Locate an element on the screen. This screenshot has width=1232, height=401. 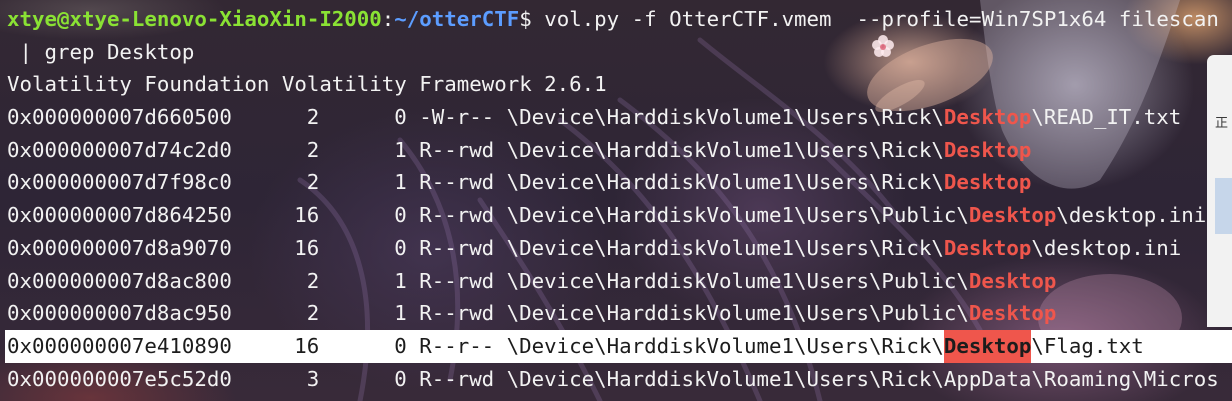
row-access: -W-r-- is located at coordinates (457, 117).